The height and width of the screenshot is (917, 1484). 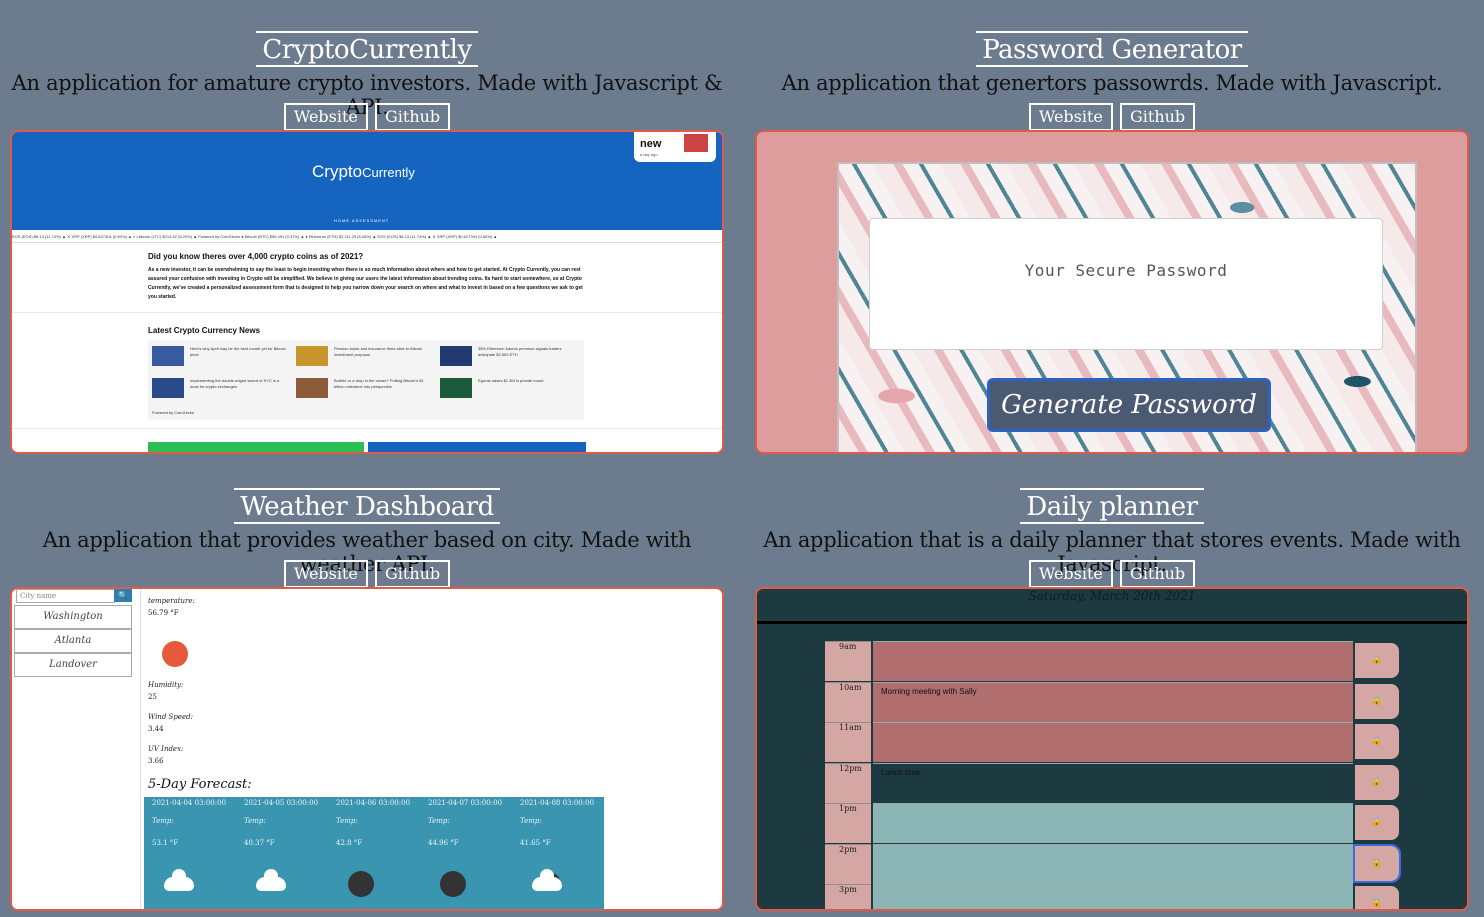 I want to click on crypto-nav: HOME ASSESSMENT, so click(x=362, y=220).